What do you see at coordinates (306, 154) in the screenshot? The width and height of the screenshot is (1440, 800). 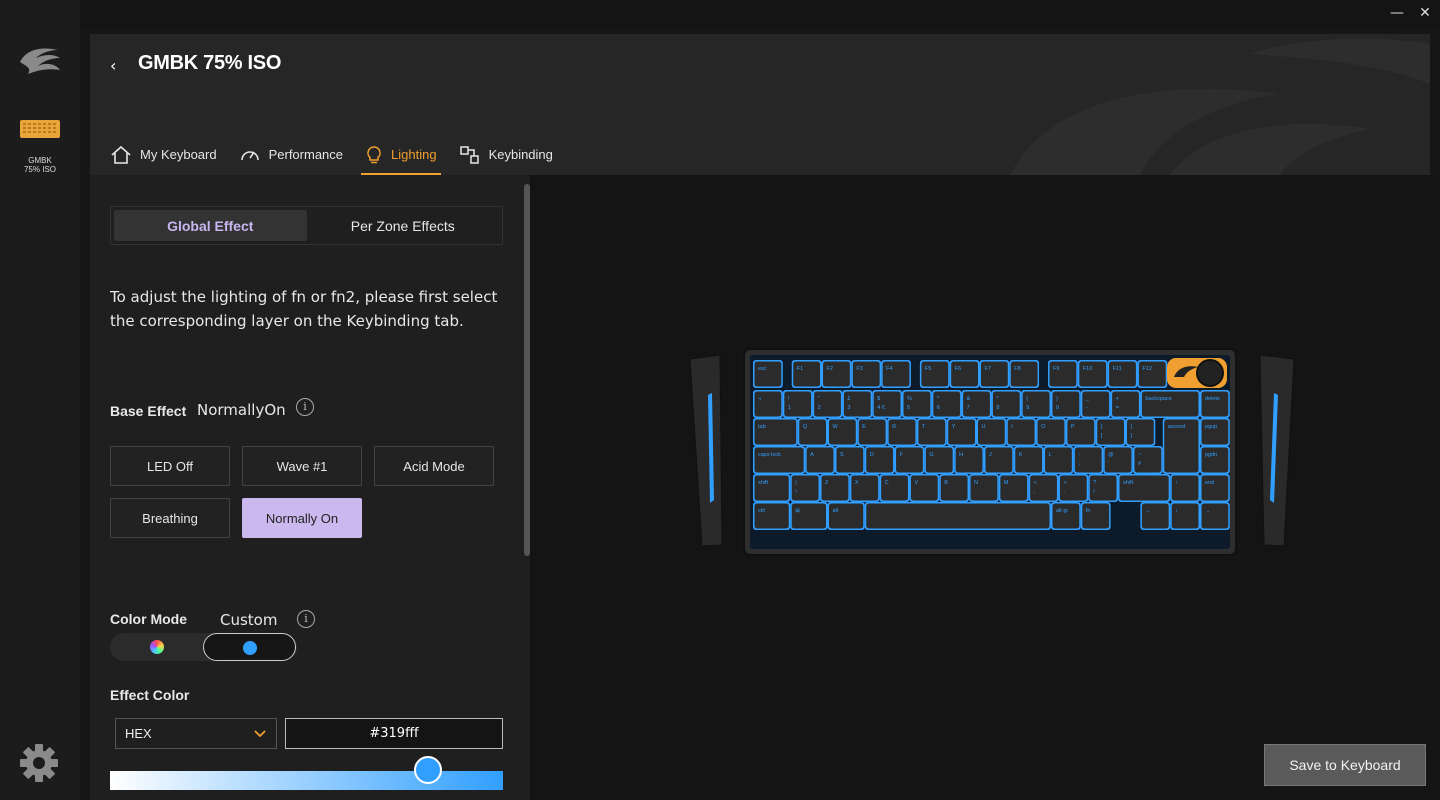 I see `tab-label: Performance` at bounding box center [306, 154].